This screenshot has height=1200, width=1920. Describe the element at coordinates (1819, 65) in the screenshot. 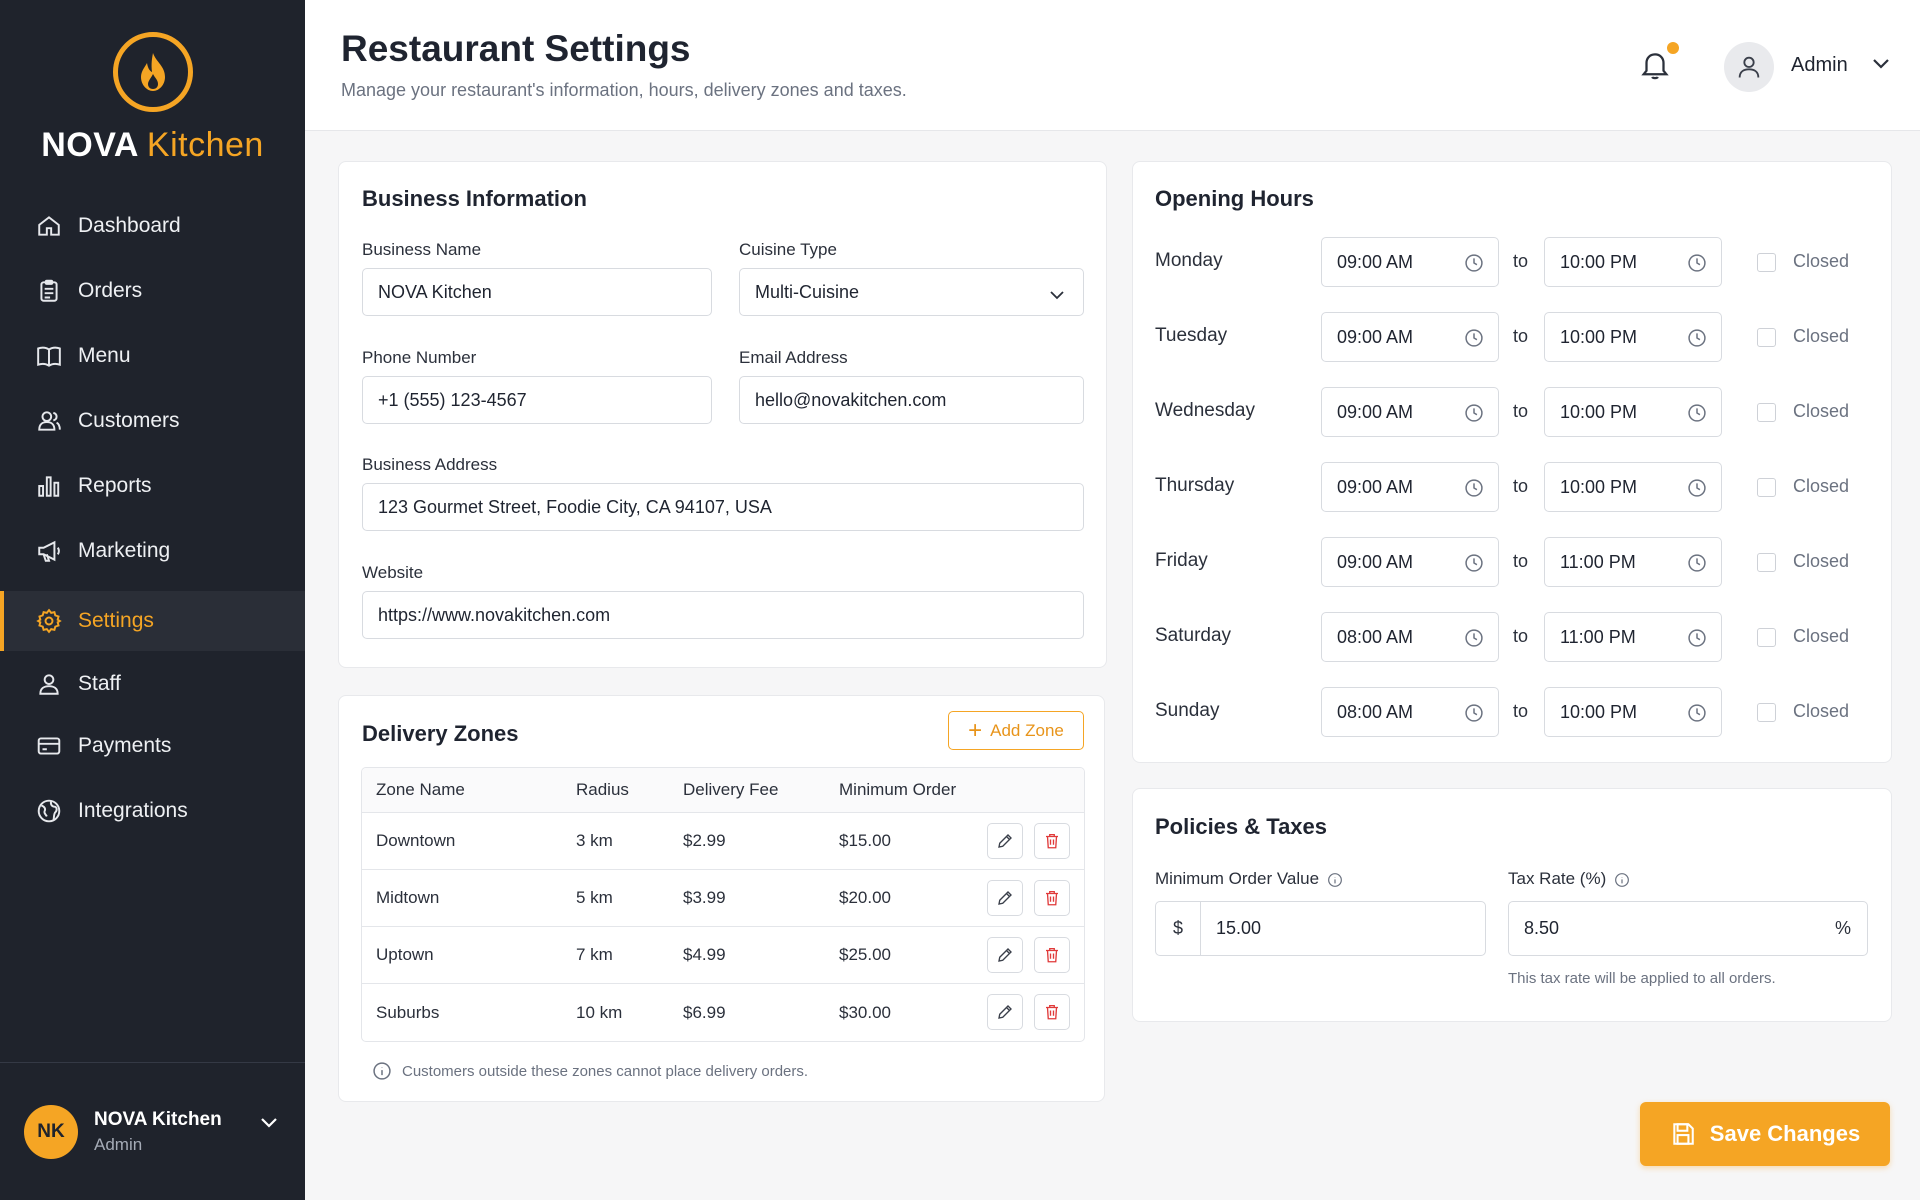

I see `header-user-name: Admin` at that location.